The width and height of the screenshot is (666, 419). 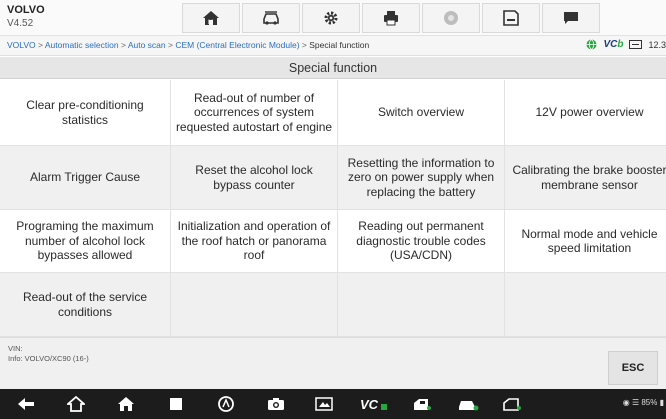 I want to click on vehicle-info-label: Info: VOLVO/XC90 (16-), so click(x=48, y=358).